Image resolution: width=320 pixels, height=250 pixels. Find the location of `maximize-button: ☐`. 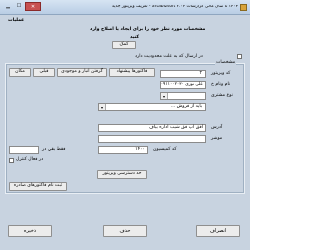

maximize-button: ☐ is located at coordinates (19, 6).